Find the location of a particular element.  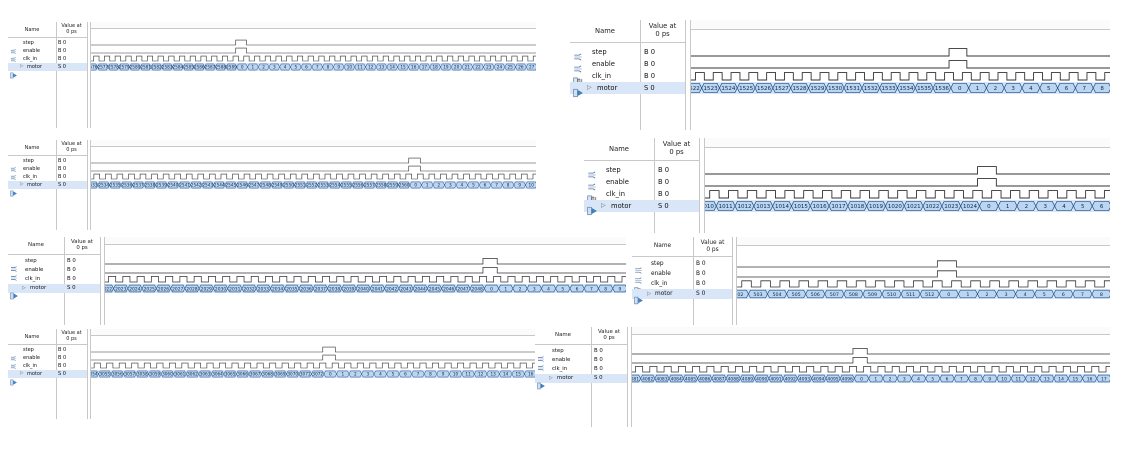

signal-name: clk_in is located at coordinates (616, 194).